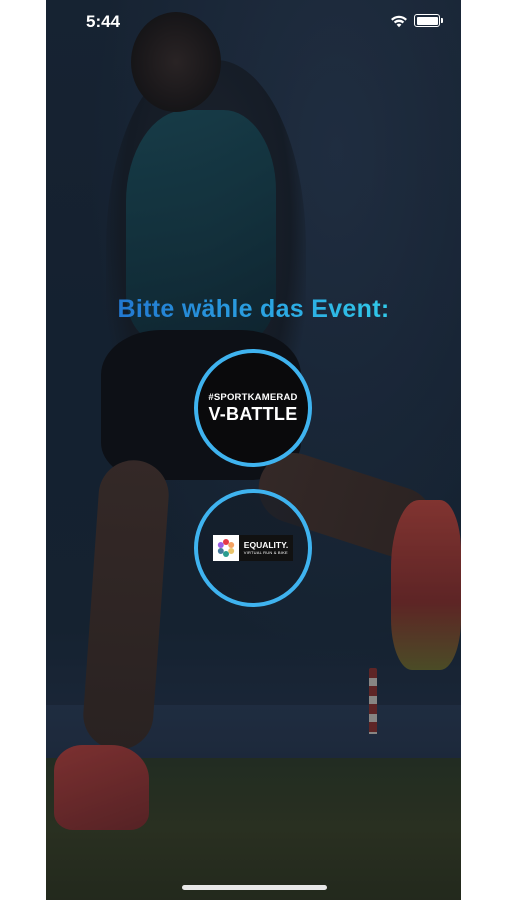  I want to click on page-title: Bitte wähle das Event:, so click(253, 309).